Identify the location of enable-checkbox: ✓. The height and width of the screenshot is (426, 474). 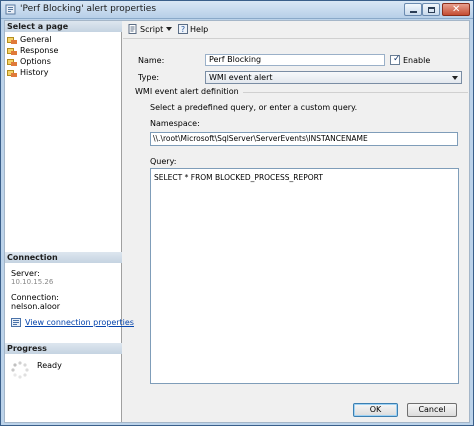
(395, 59).